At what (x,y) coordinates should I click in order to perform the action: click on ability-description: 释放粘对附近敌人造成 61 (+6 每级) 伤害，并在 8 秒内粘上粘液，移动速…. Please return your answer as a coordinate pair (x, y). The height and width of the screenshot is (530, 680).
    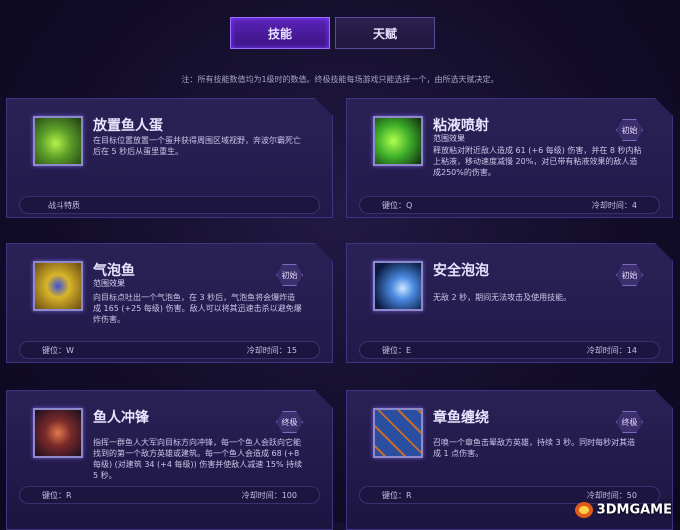
    Looking at the image, I should click on (537, 161).